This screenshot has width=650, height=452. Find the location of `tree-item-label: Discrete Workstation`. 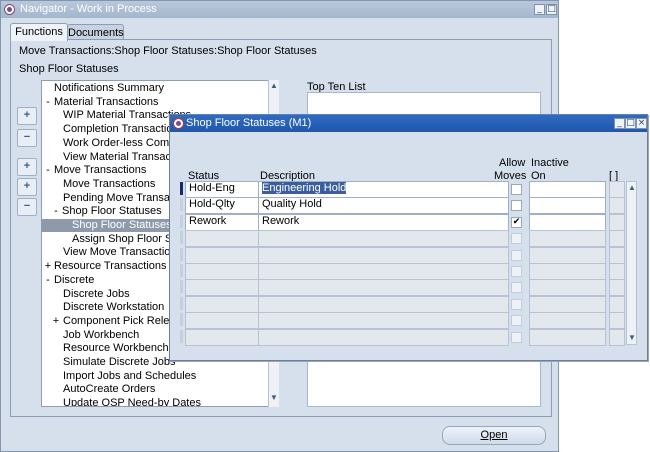

tree-item-label: Discrete Workstation is located at coordinates (114, 307).